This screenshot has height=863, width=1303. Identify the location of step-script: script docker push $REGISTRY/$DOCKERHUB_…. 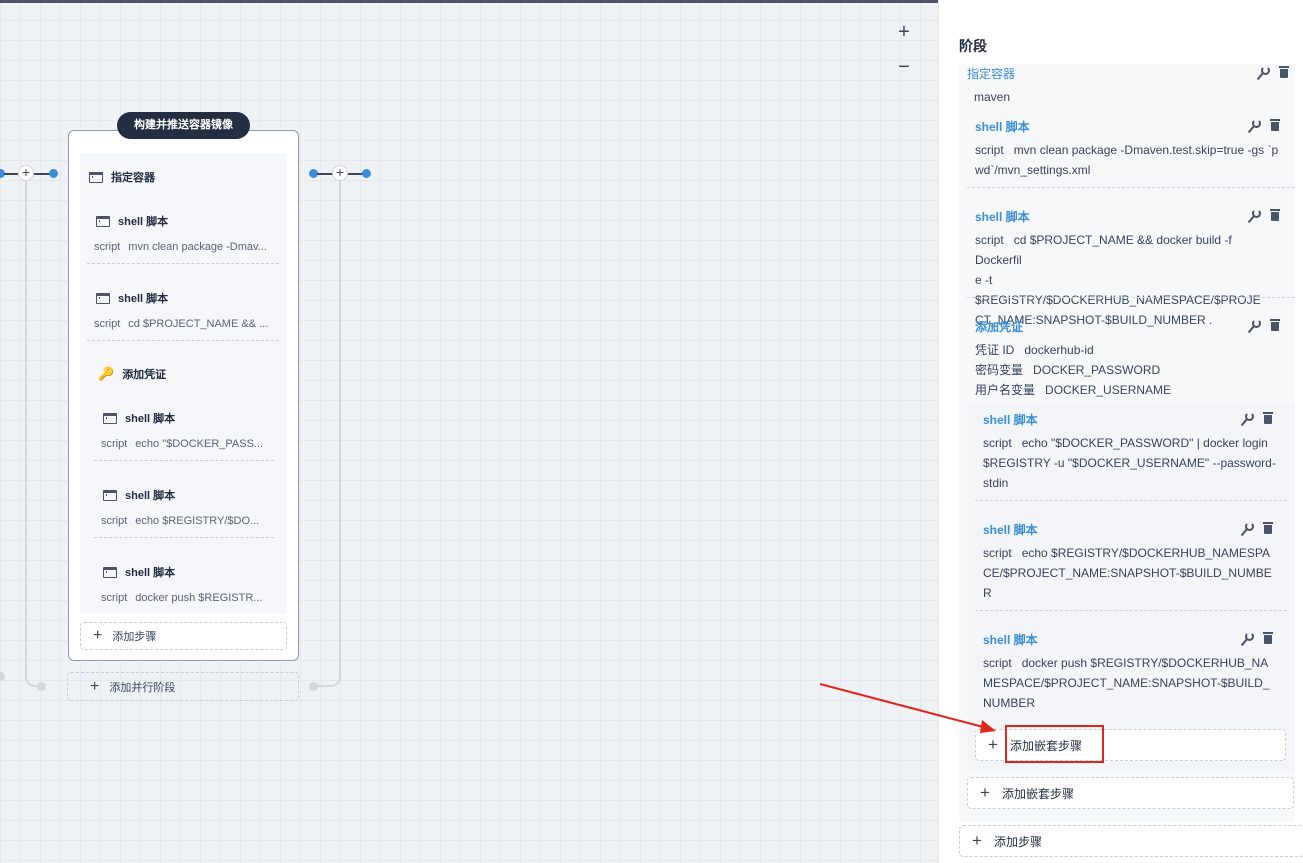
(1126, 683).